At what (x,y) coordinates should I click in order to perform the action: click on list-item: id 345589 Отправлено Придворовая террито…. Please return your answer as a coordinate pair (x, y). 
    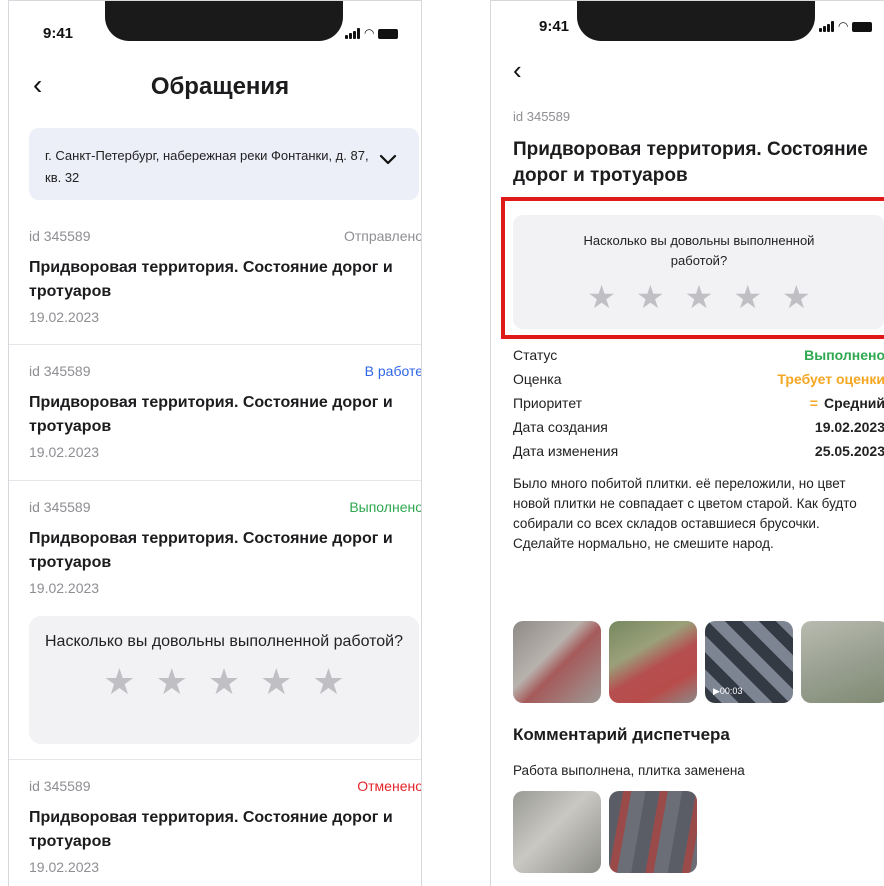
    Looking at the image, I should click on (215, 280).